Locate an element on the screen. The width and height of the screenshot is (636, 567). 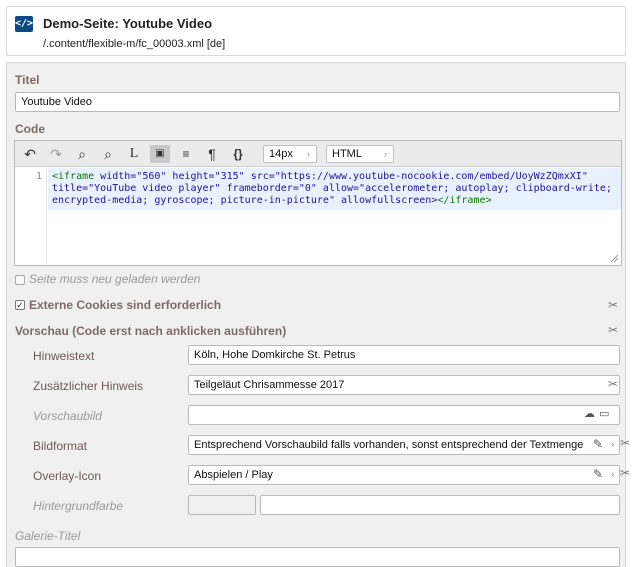
mode-select: HTML › is located at coordinates (360, 154).